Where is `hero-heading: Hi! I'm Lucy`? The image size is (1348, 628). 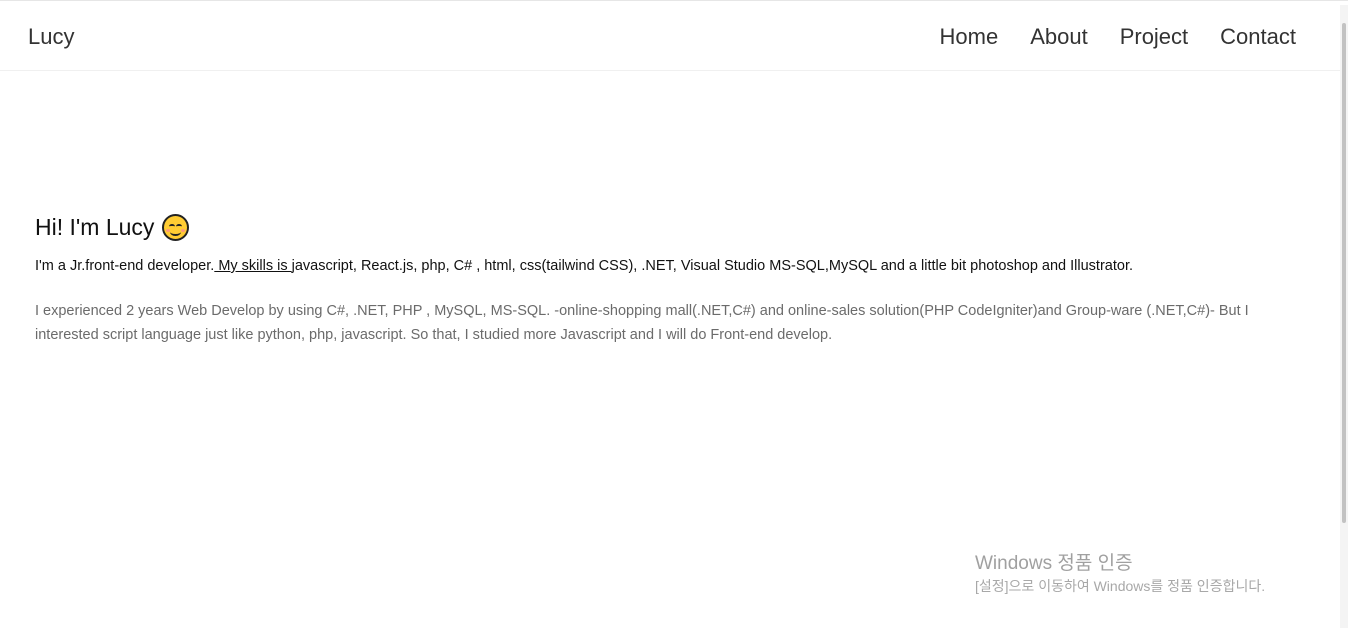 hero-heading: Hi! I'm Lucy is located at coordinates (670, 227).